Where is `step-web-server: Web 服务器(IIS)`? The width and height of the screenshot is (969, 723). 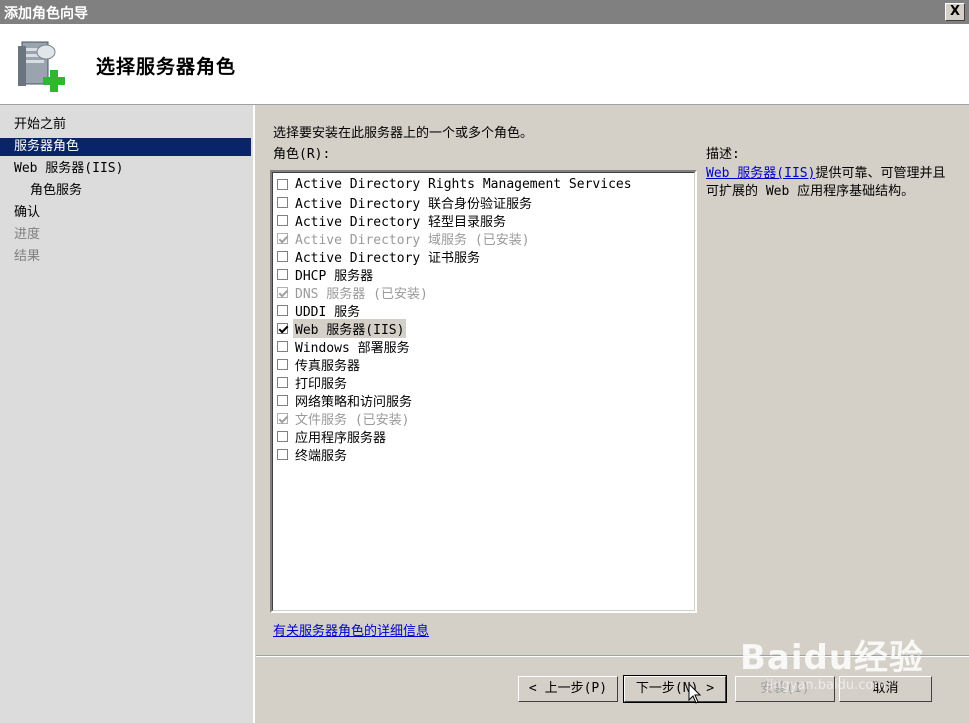
step-web-server: Web 服务器(IIS) is located at coordinates (125, 169).